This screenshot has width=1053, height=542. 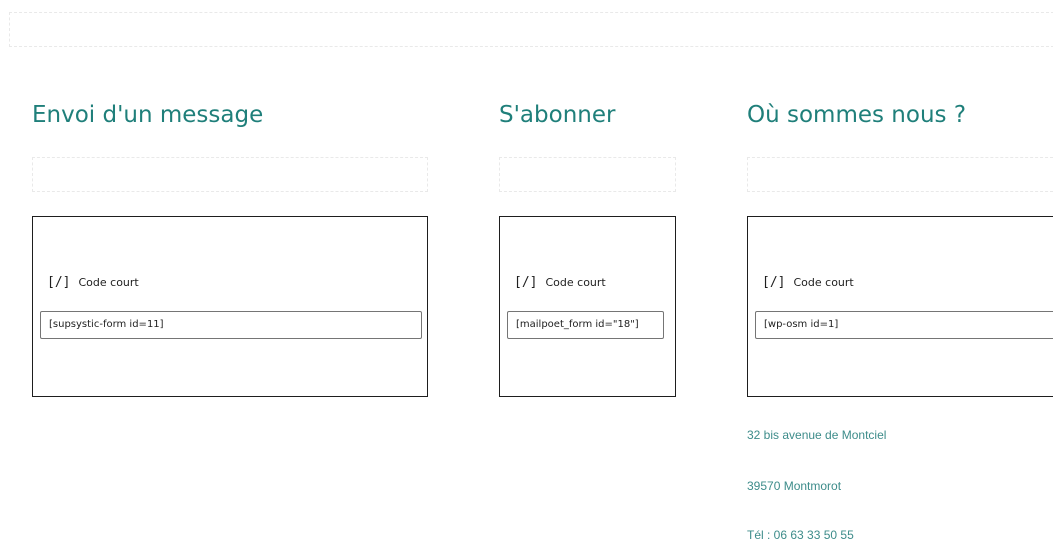 What do you see at coordinates (904, 325) in the screenshot?
I see `location-shortcode-input: [wp-osm id=1]` at bounding box center [904, 325].